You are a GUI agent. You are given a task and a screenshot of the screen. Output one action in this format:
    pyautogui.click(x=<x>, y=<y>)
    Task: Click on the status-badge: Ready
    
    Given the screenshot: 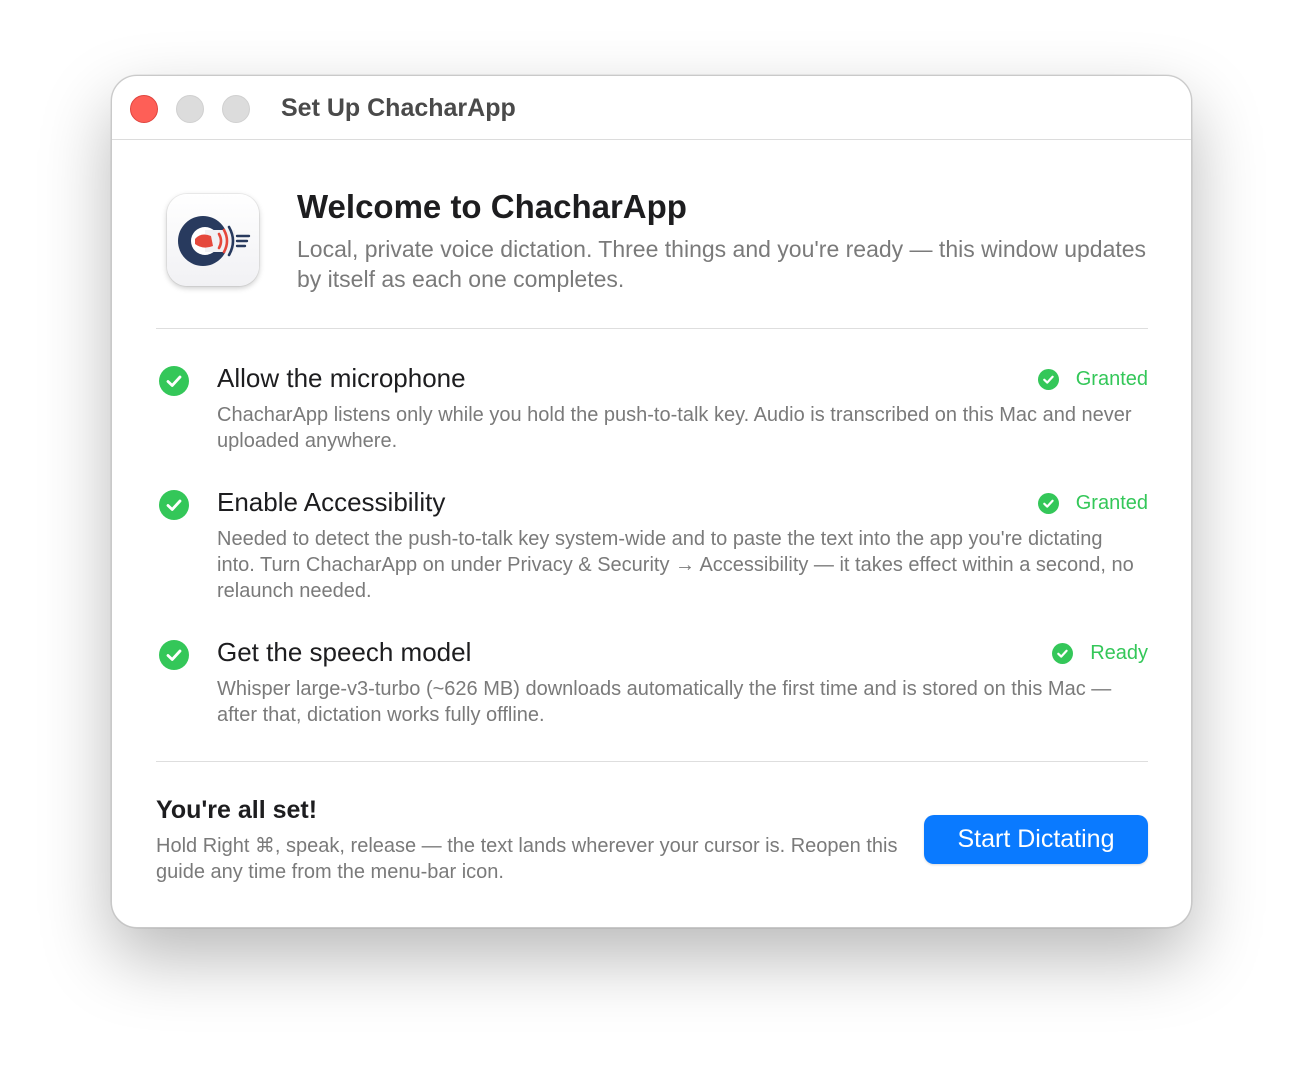 What is the action you would take?
    pyautogui.click(x=1100, y=653)
    